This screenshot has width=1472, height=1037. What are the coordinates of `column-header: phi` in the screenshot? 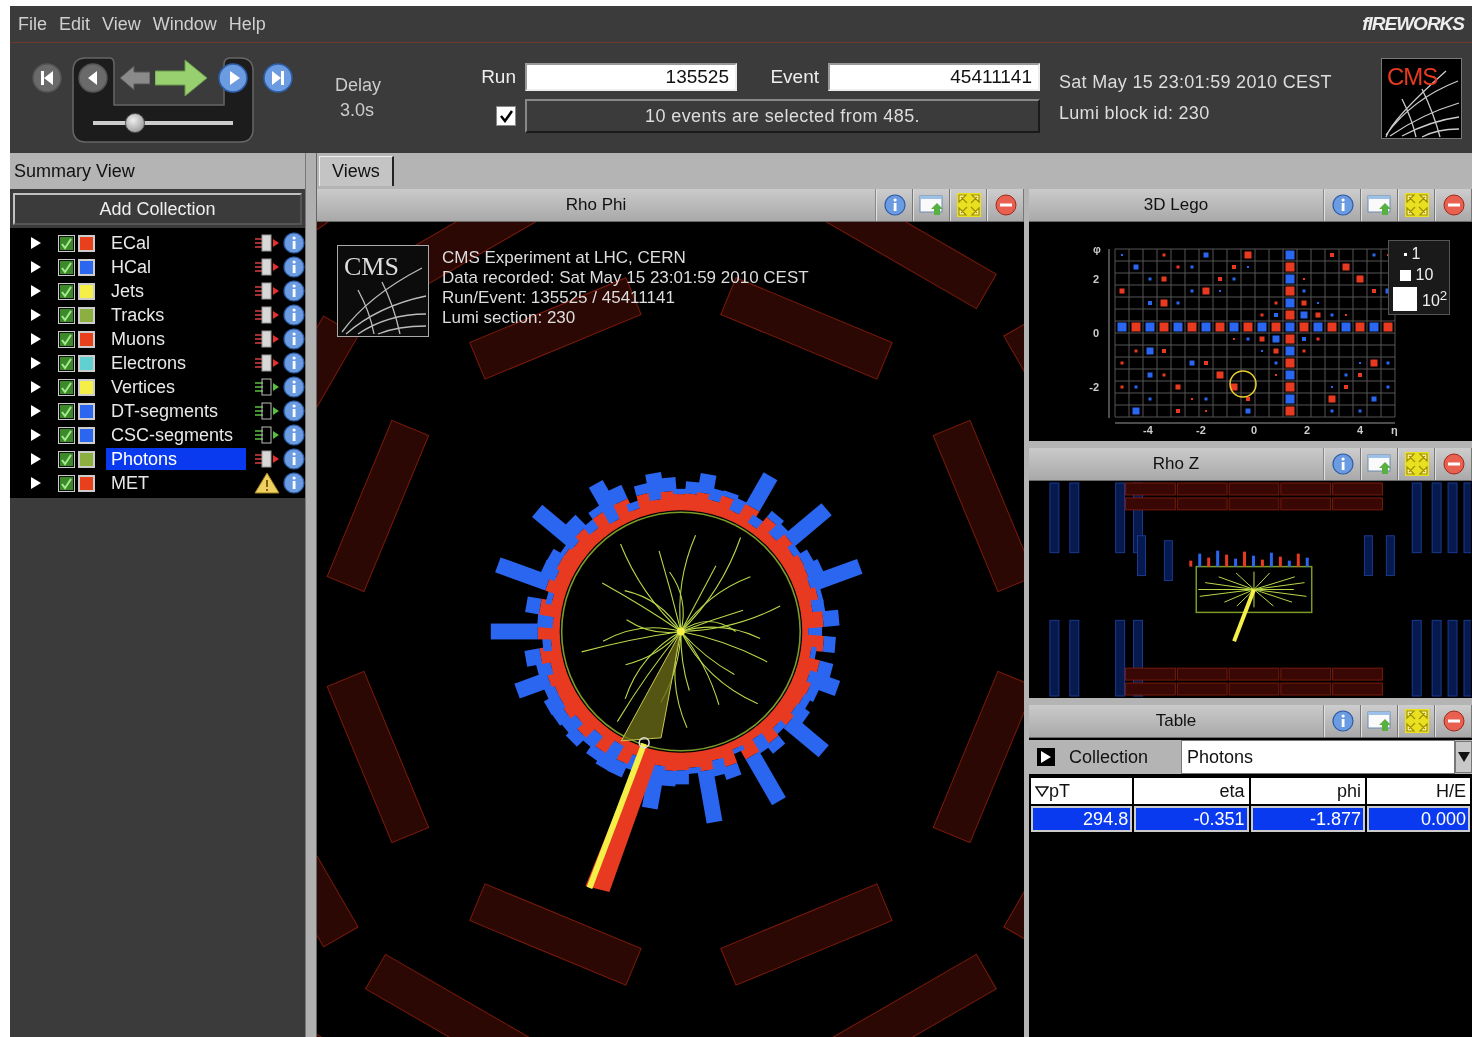 It's located at (1307, 791).